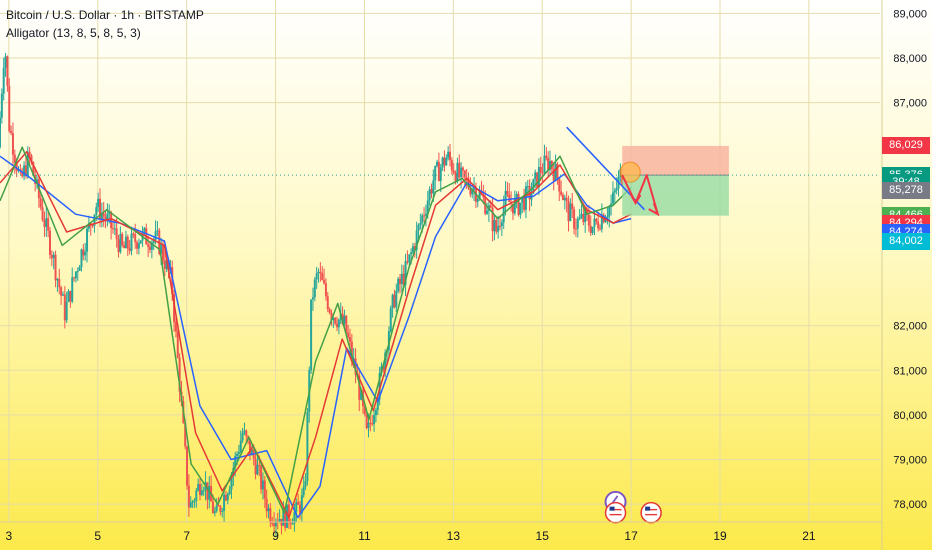 This screenshot has width=932, height=550. What do you see at coordinates (105, 15) in the screenshot?
I see `chart-title: Bitcoin / U.S. Dollar · 1h · BITSTAMP` at bounding box center [105, 15].